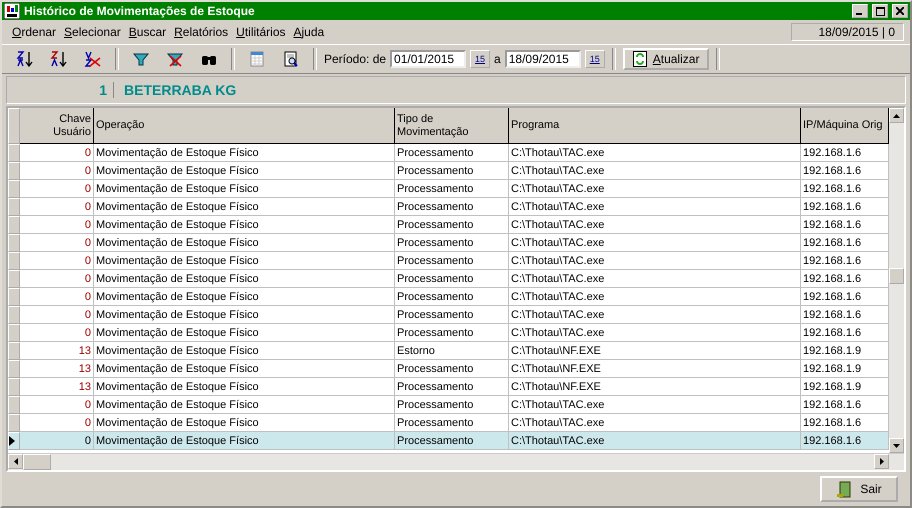 This screenshot has height=508, width=912. Describe the element at coordinates (896, 115) in the screenshot. I see `scroll-up-button` at that location.